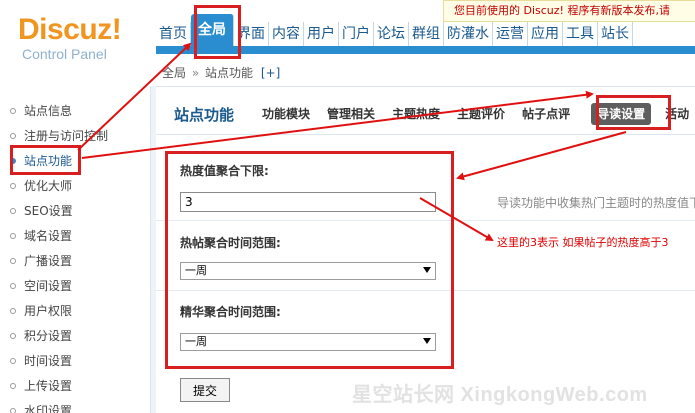 The width and height of the screenshot is (695, 413). I want to click on submit-button: 提交, so click(205, 390).